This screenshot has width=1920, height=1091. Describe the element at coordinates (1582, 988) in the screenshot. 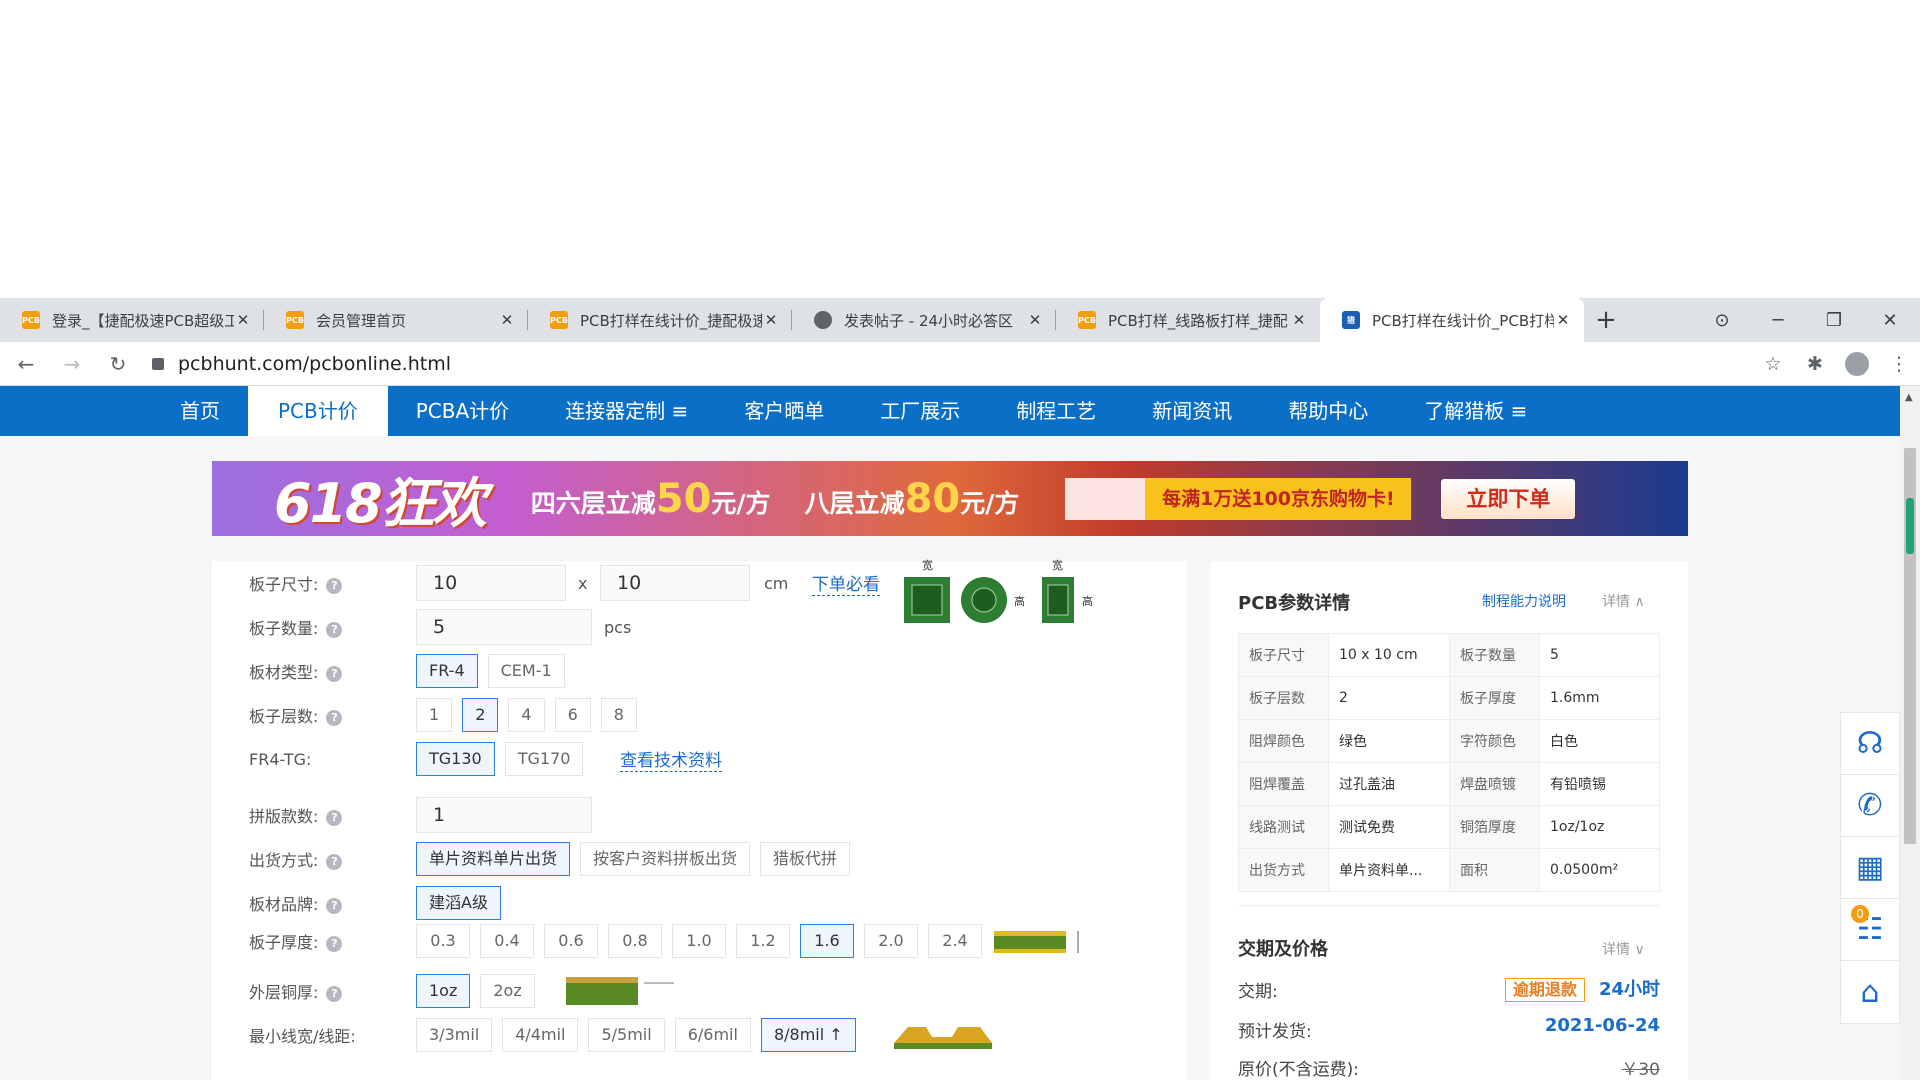

I see `lead-time-value: 逾期退款 24小时` at that location.